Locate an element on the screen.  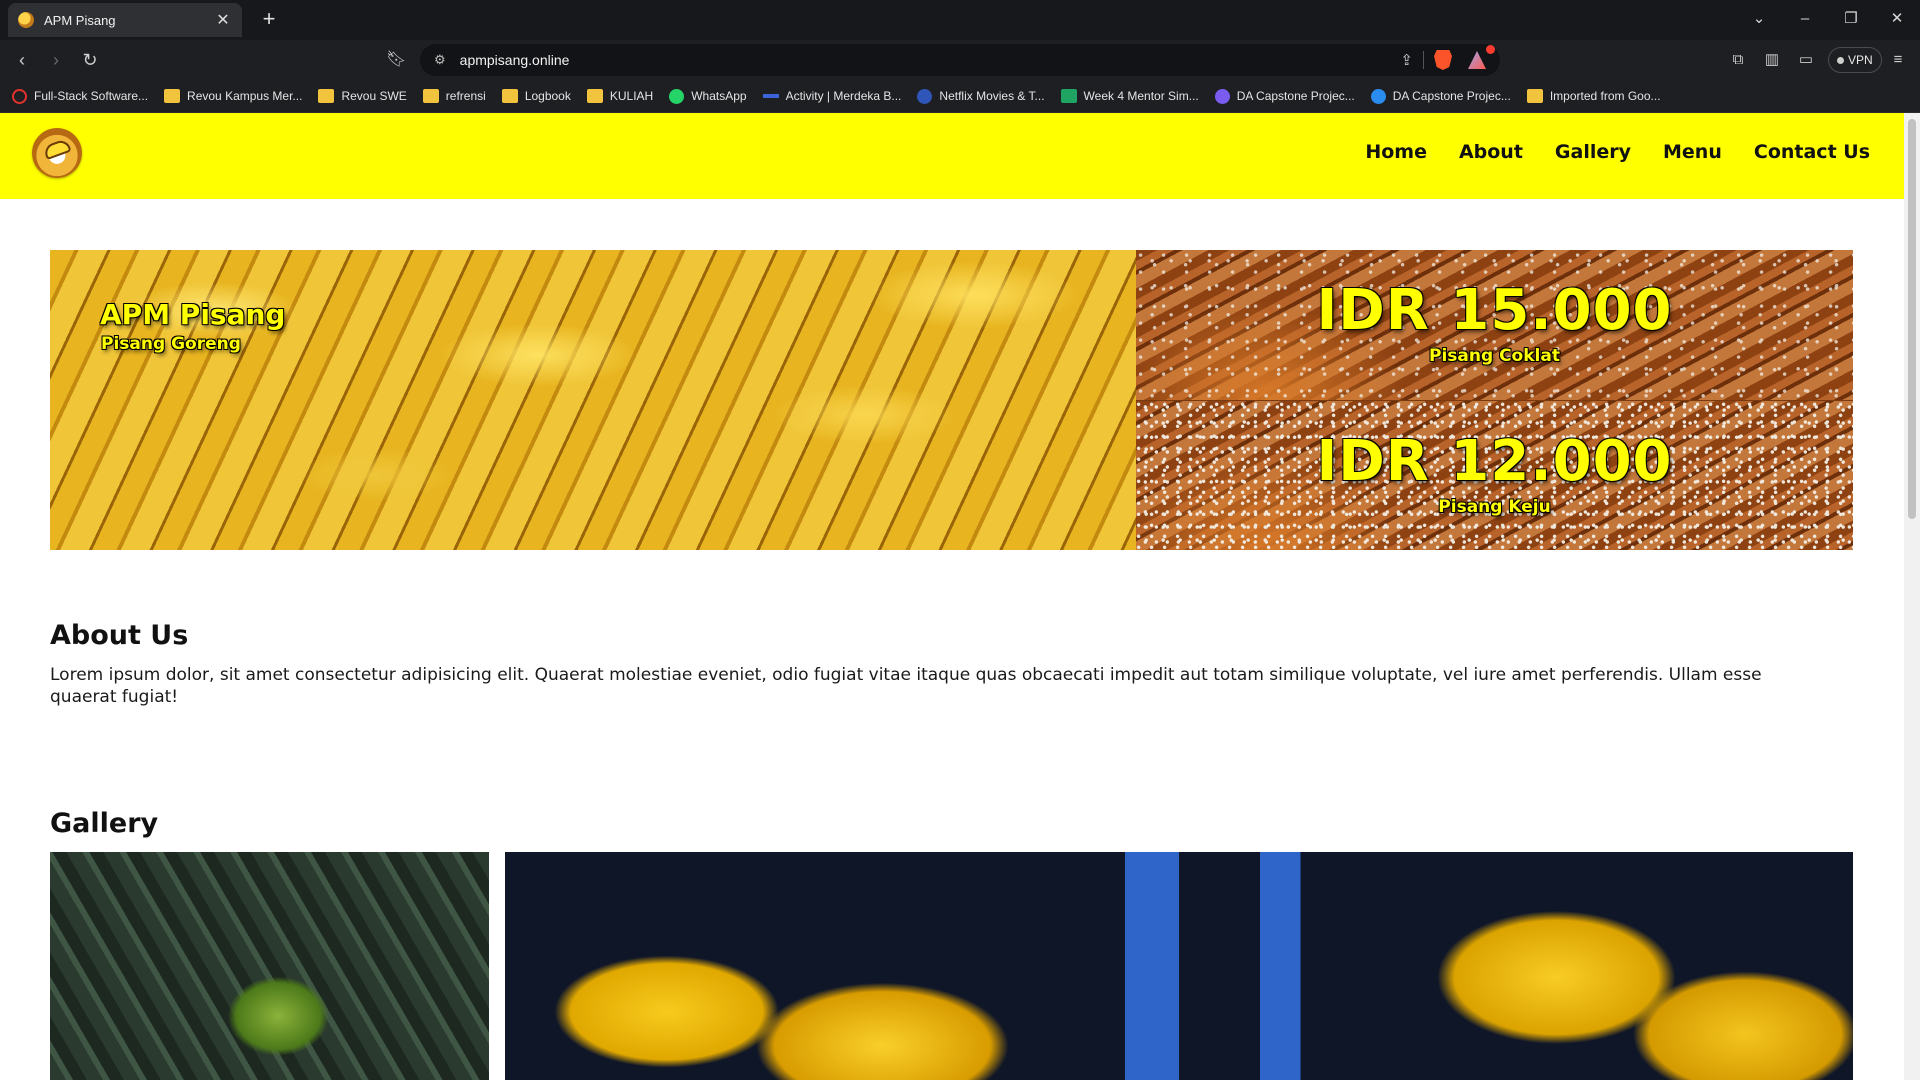
scrollbar-thumb is located at coordinates (1912, 319).